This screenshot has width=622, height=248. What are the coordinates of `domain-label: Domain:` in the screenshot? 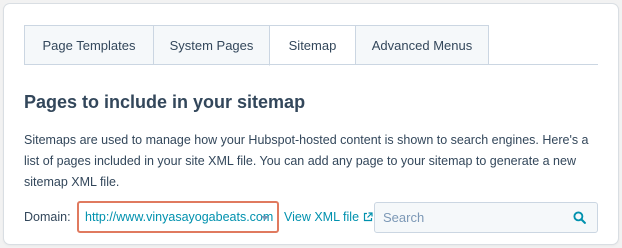 It's located at (47, 217).